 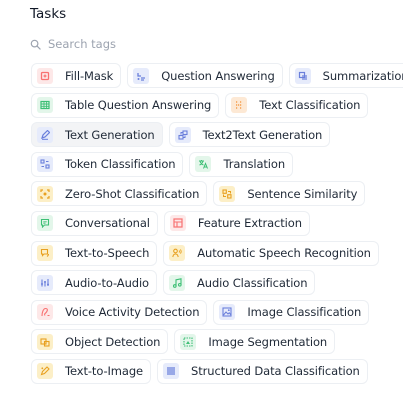 What do you see at coordinates (45, 105) in the screenshot?
I see `table-icon` at bounding box center [45, 105].